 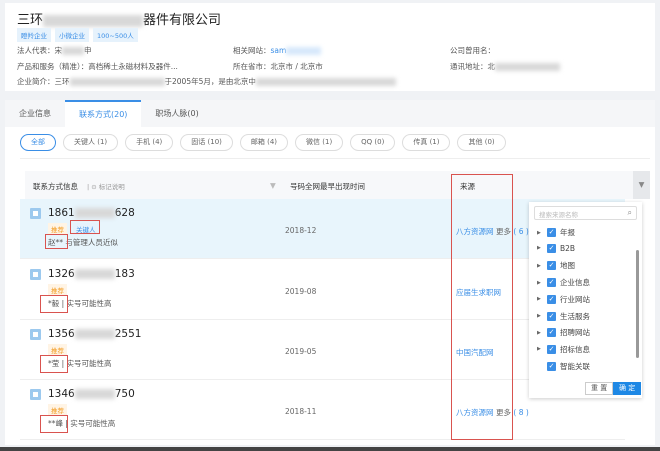 What do you see at coordinates (585, 213) in the screenshot?
I see `source-search-input: 搜索来源名称 ⌕` at bounding box center [585, 213].